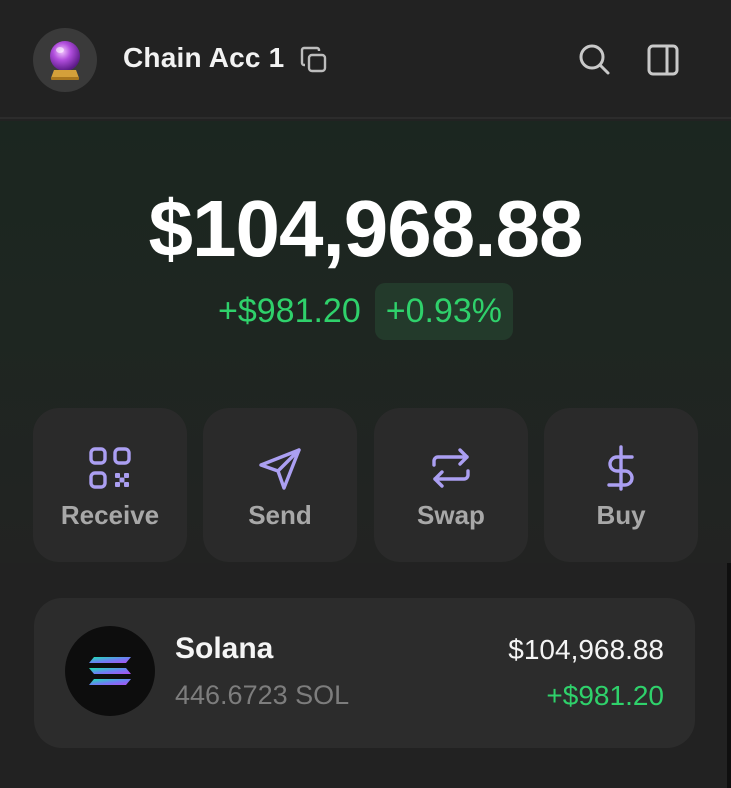  What do you see at coordinates (366, 228) in the screenshot?
I see `total-balance: $104,968.88` at bounding box center [366, 228].